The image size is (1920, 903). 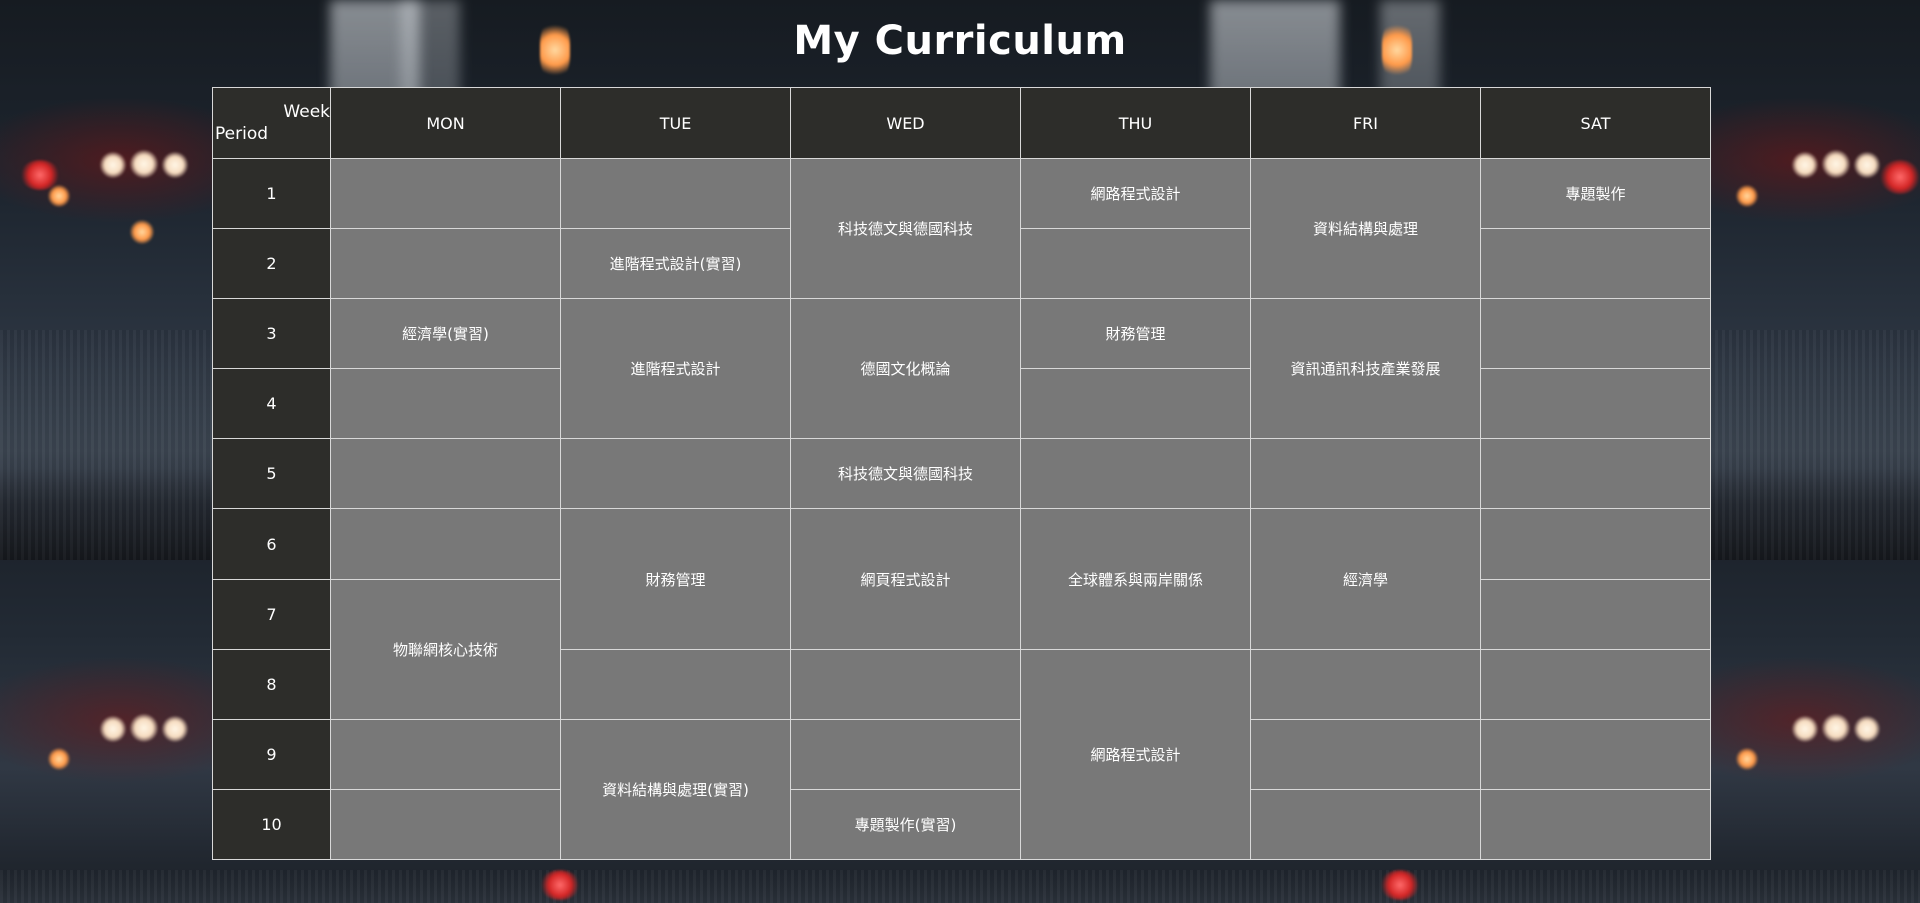 I want to click on course-tue-2: 進階程式設計(實習), so click(x=675, y=264).